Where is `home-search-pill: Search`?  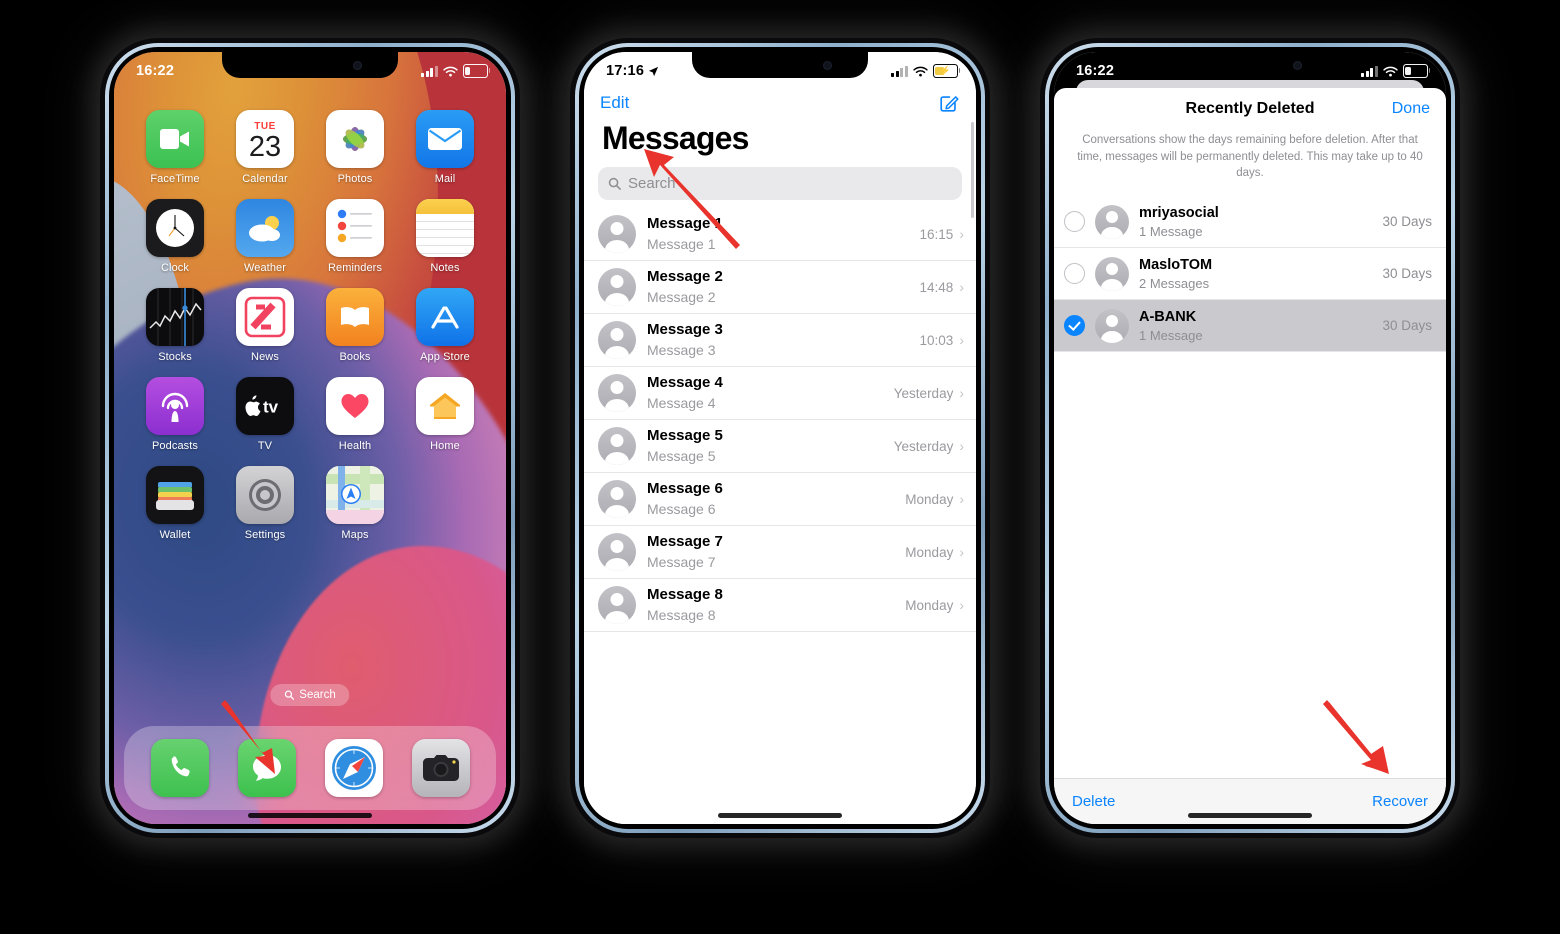 home-search-pill: Search is located at coordinates (310, 695).